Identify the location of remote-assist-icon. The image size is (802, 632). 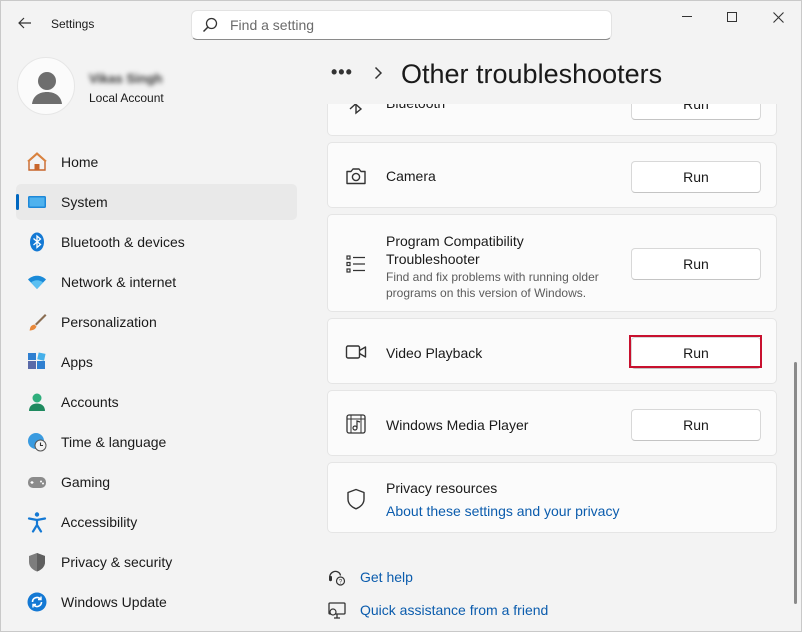
(337, 610).